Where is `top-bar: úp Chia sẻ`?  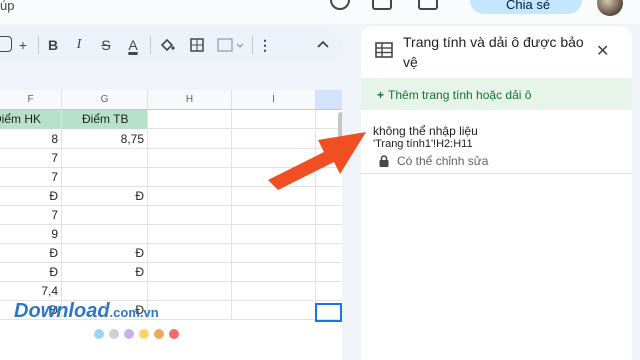
top-bar: úp Chia sẻ is located at coordinates (320, 12).